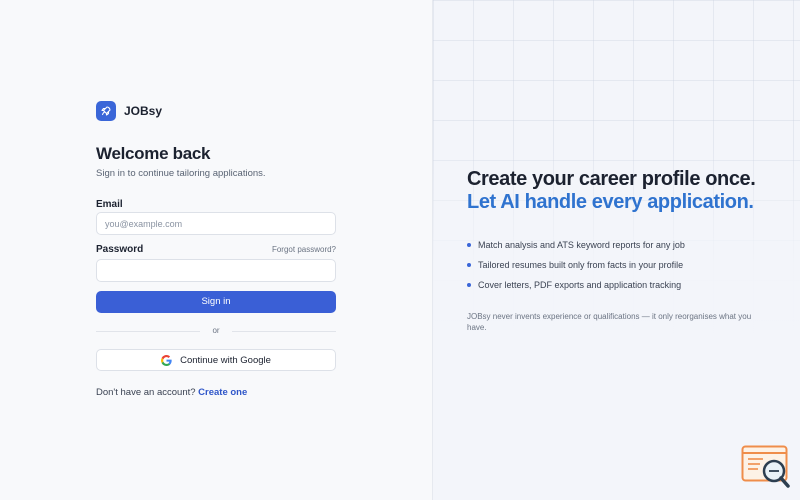 The height and width of the screenshot is (500, 800). I want to click on headline-line-1: Create your career profile once., so click(611, 179).